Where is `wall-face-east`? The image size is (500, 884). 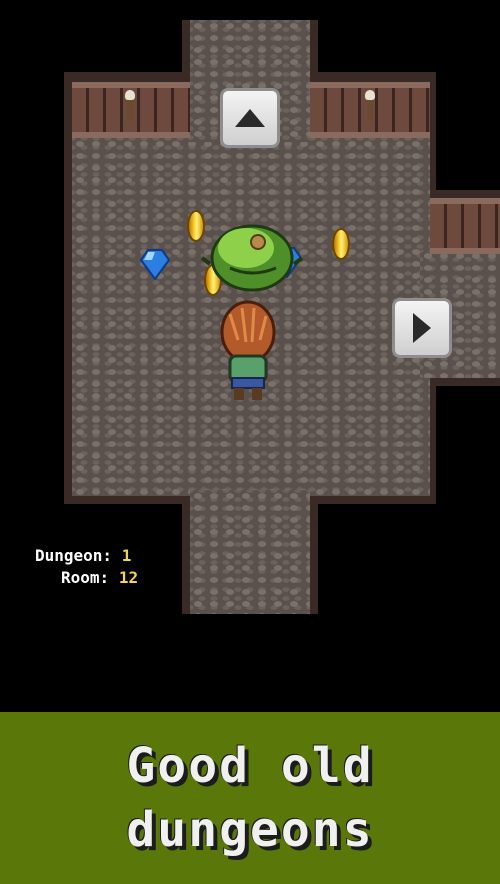 wall-face-east is located at coordinates (465, 226).